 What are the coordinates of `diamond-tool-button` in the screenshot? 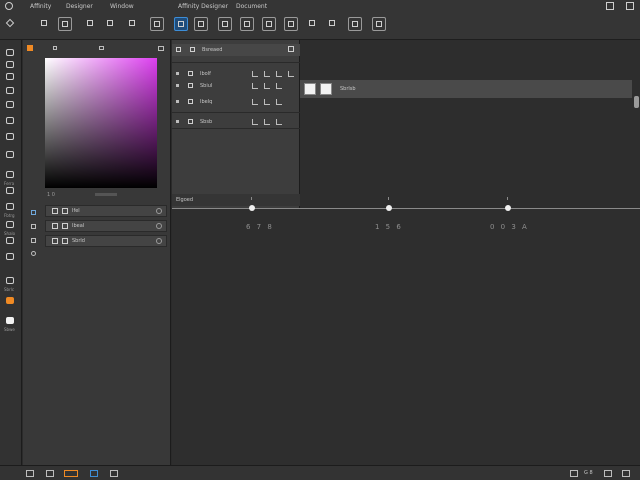 It's located at (11, 24).